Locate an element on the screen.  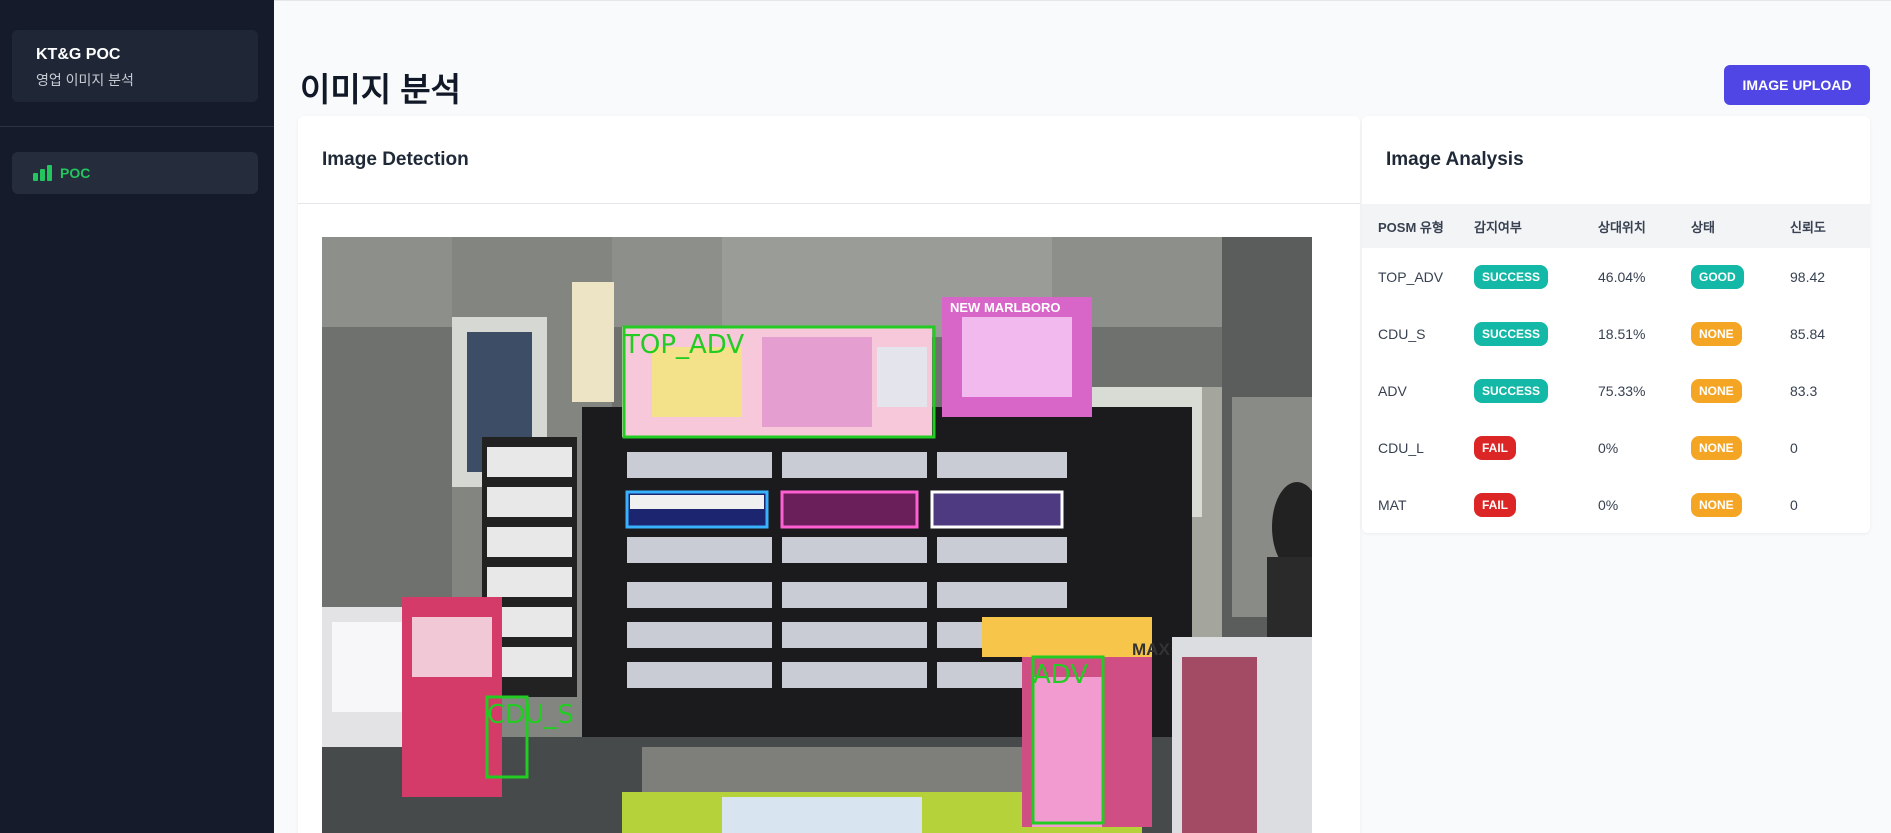
image-upload-button: IMAGE UPLOAD is located at coordinates (1797, 85).